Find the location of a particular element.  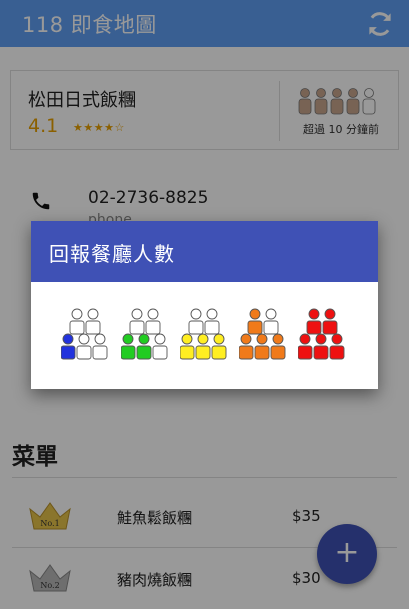

dialog-title: 回報餐廳人數 is located at coordinates (204, 251).